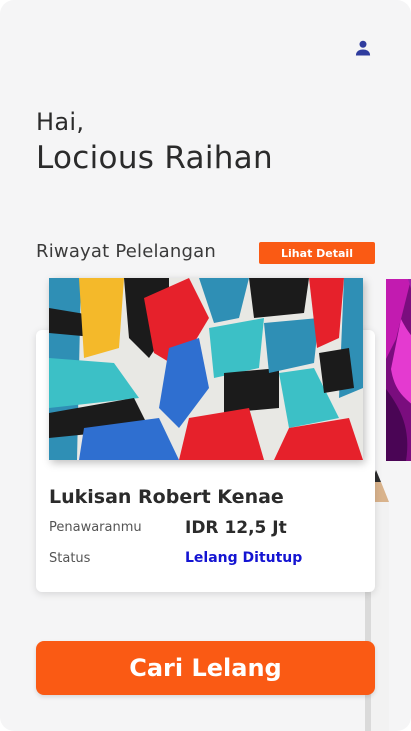  What do you see at coordinates (205, 668) in the screenshot?
I see `search-auction-button: Cari Lelang` at bounding box center [205, 668].